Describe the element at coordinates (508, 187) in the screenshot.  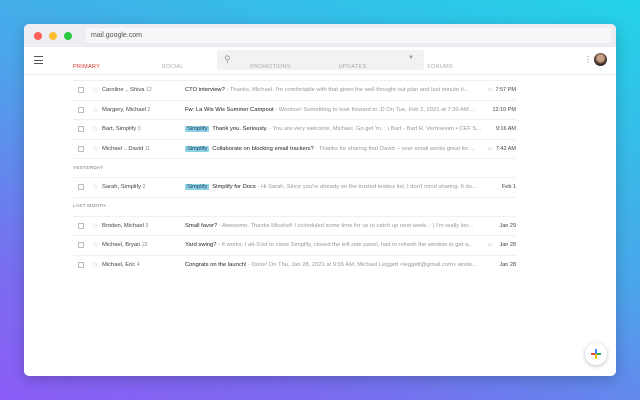
I see `date: Feb 1` at that location.